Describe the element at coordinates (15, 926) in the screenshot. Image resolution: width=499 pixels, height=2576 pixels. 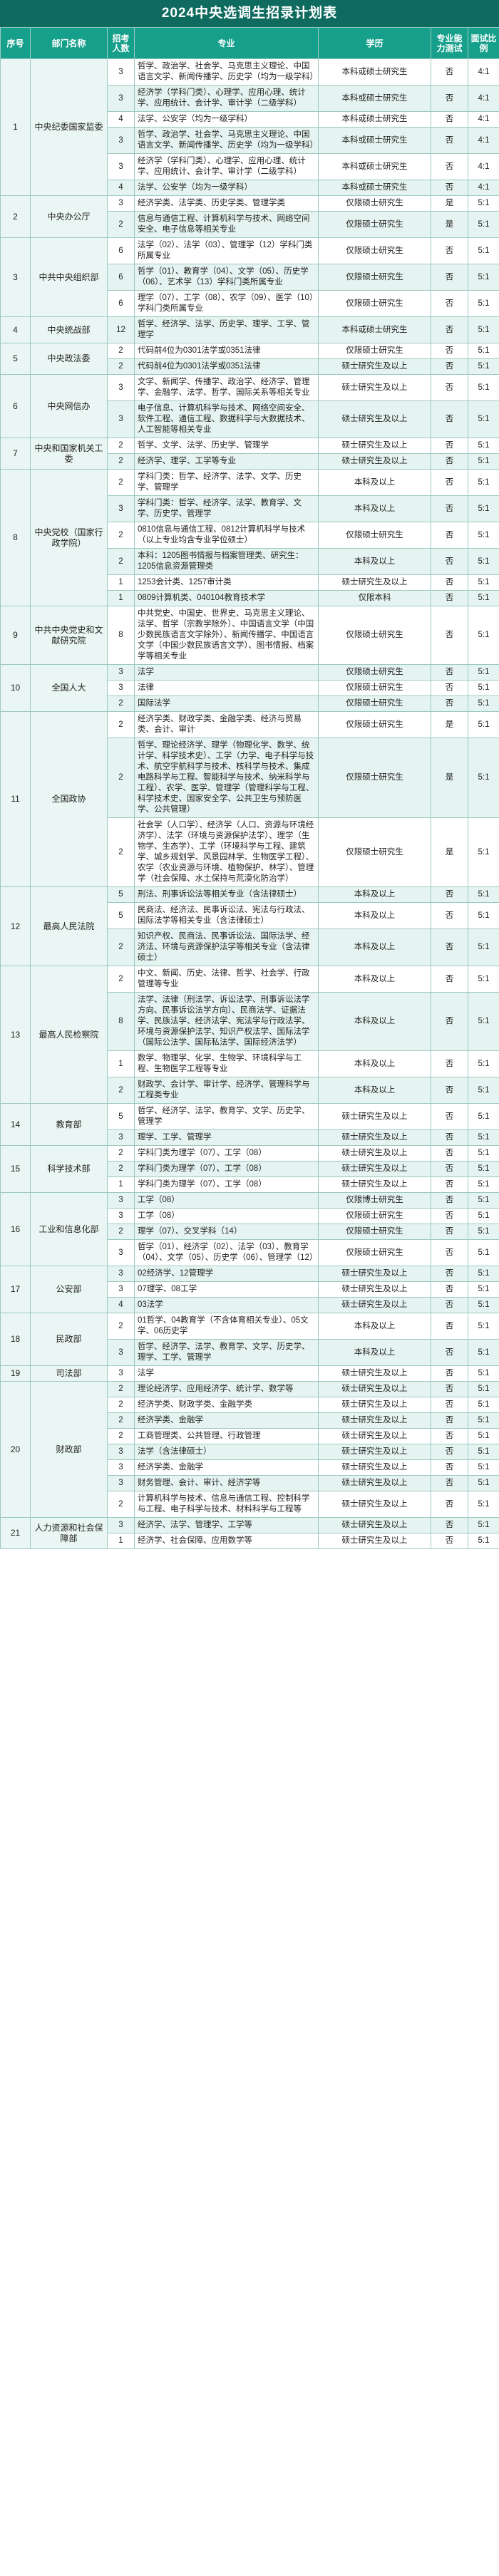
I see `dept-seq: 12` at that location.